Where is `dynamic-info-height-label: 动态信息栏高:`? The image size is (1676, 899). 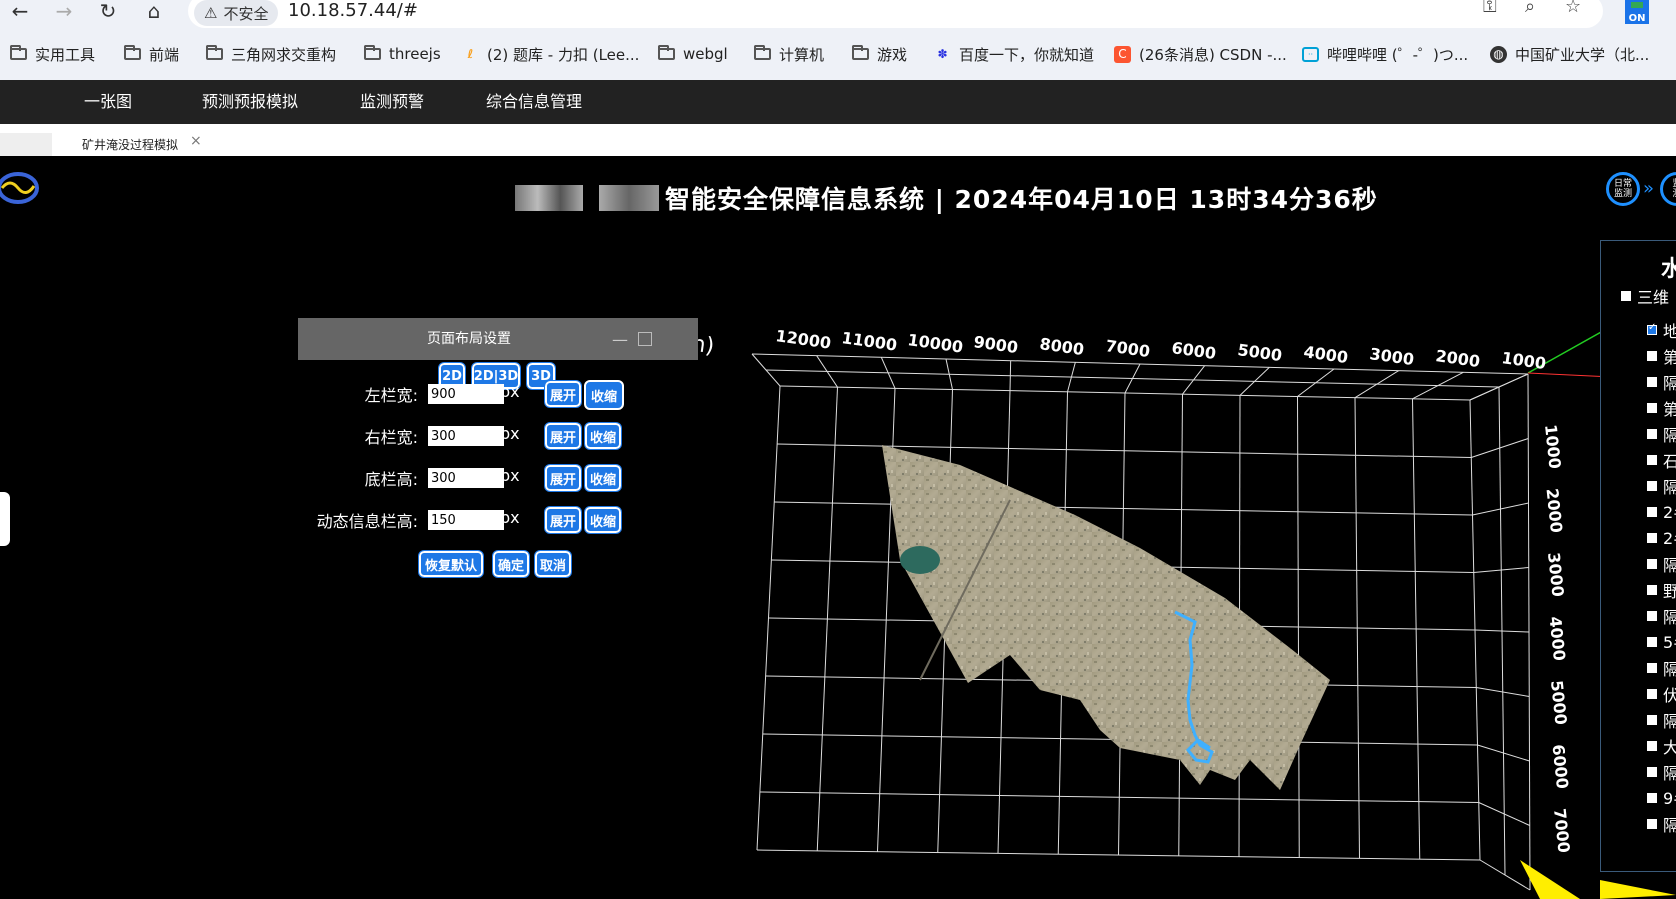
dynamic-info-height-label: 动态信息栏高: is located at coordinates (367, 521).